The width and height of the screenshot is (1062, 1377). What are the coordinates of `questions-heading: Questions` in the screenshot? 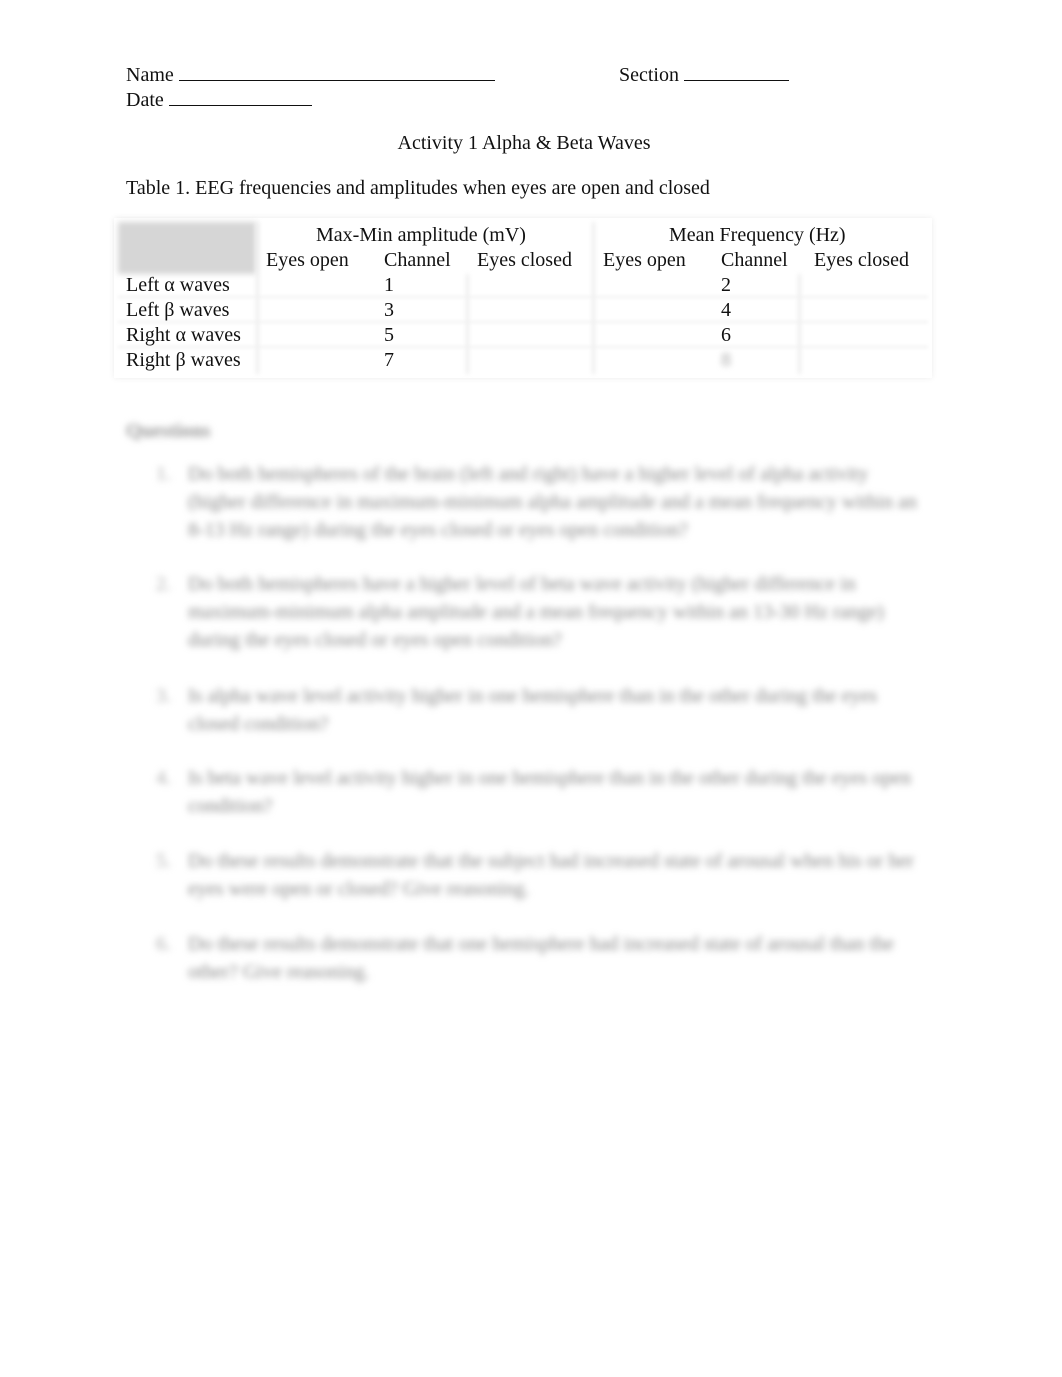 It's located at (168, 431).